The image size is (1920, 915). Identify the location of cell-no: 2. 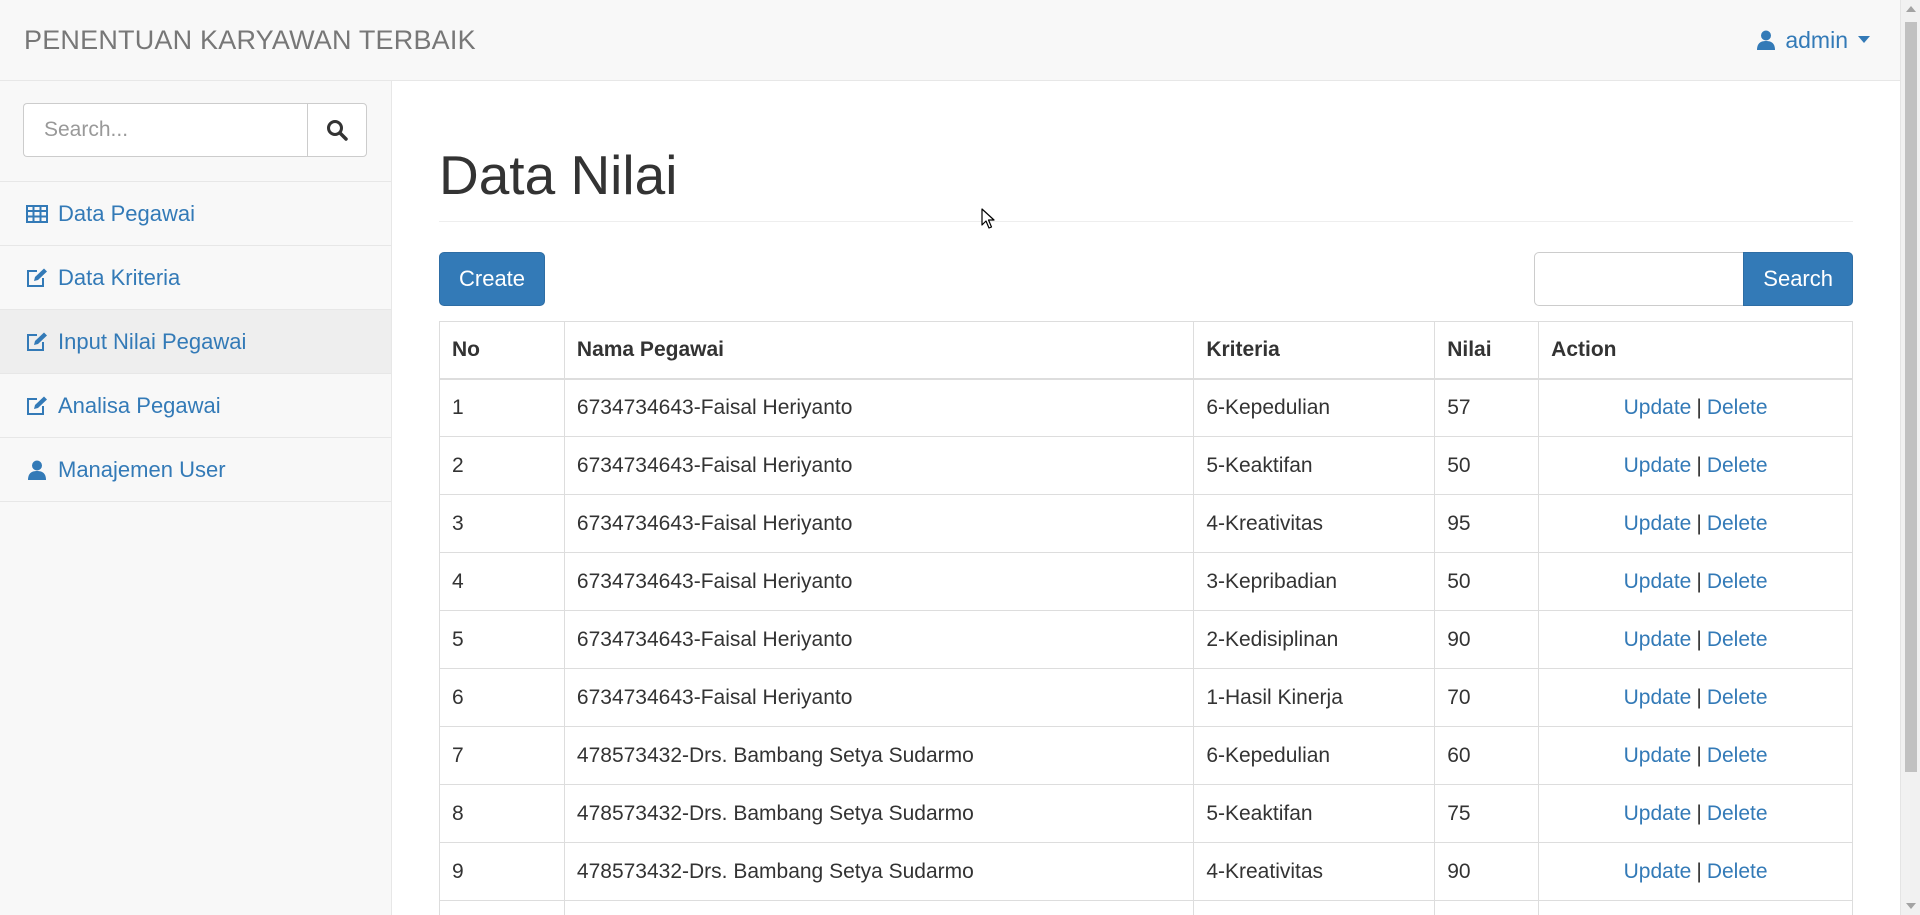
(502, 465).